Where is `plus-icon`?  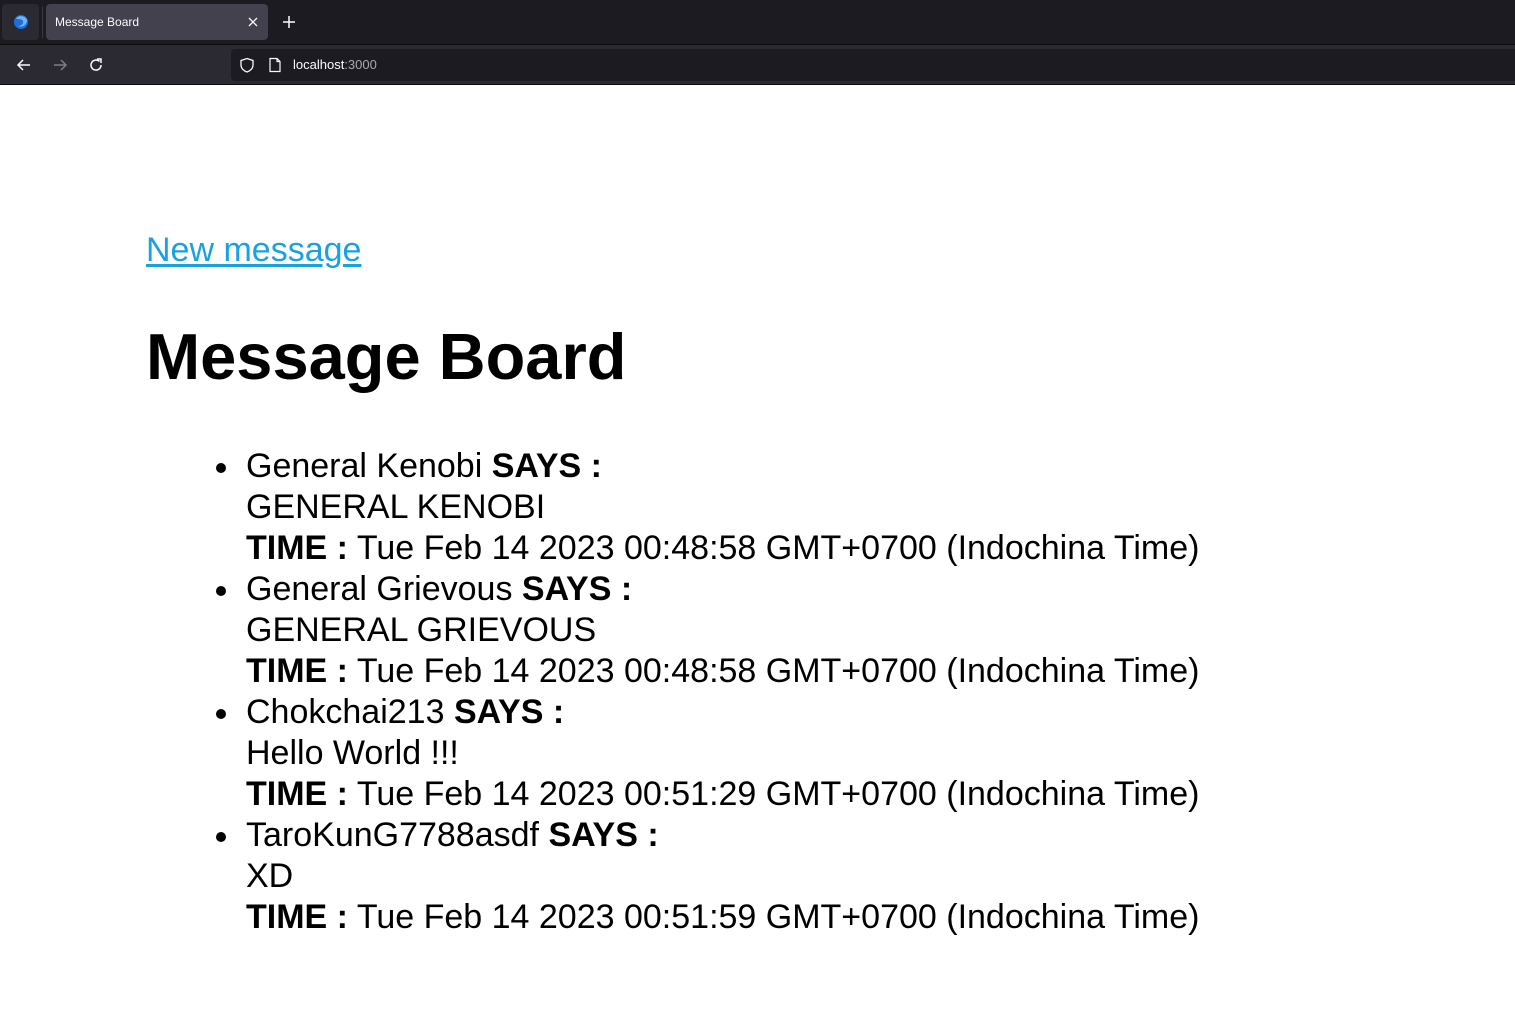 plus-icon is located at coordinates (289, 22).